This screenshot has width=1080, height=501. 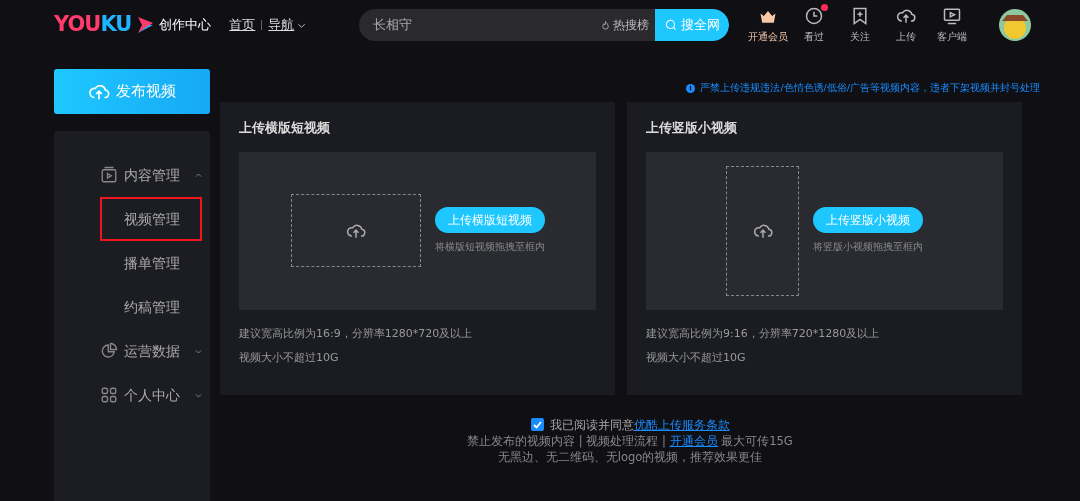 I want to click on rules-text: 禁止发布的视频内容 | 视频处理流程 | 开通会员 最大可传15G, so click(x=630, y=441).